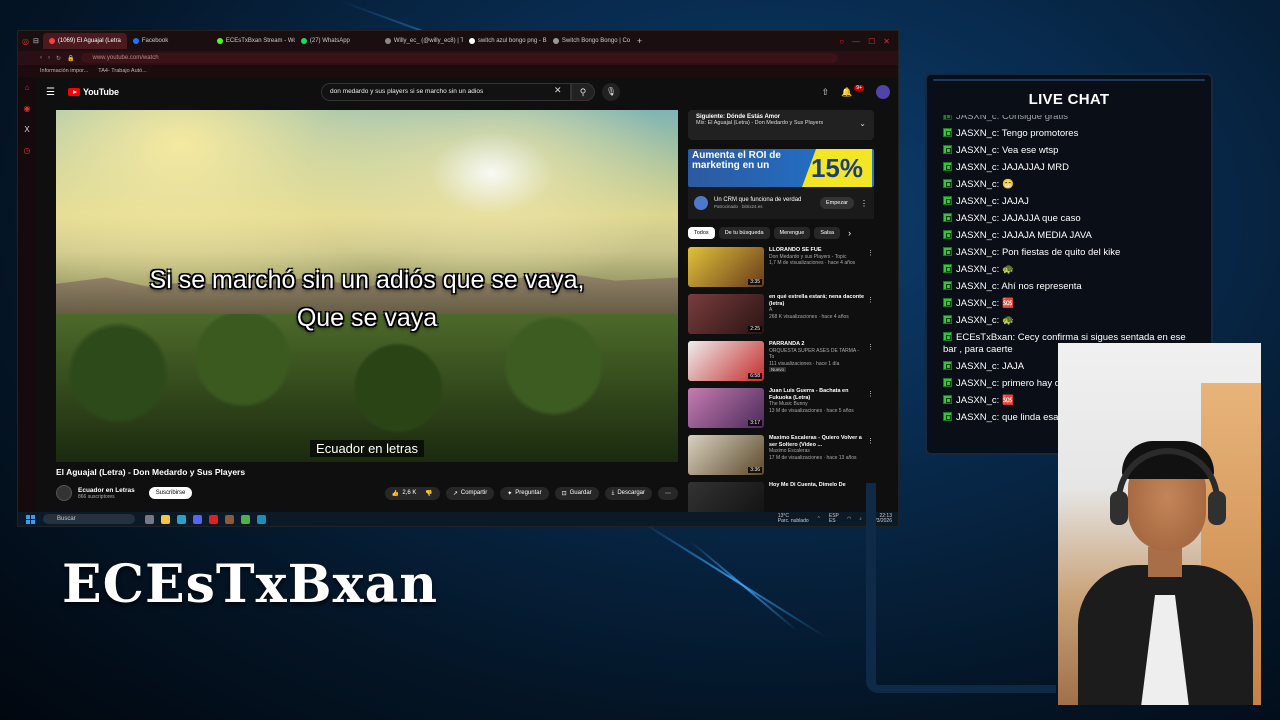 This screenshot has width=1280, height=720. Describe the element at coordinates (726, 455) in the screenshot. I see `video-thumbnail: 3:36` at that location.